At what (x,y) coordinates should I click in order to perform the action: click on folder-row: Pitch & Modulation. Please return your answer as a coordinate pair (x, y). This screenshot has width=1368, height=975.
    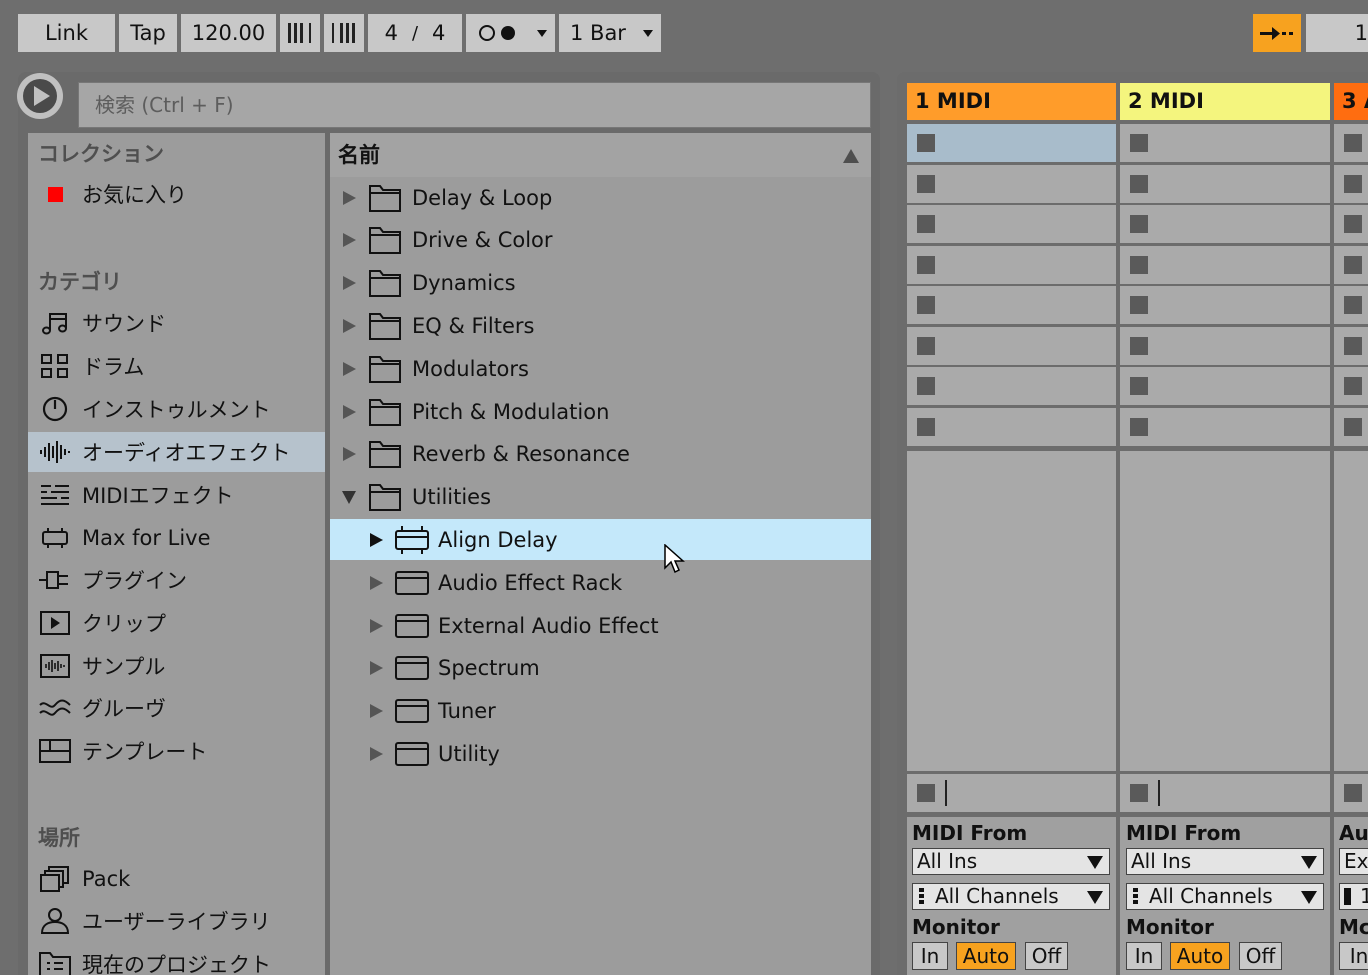
    Looking at the image, I should click on (600, 411).